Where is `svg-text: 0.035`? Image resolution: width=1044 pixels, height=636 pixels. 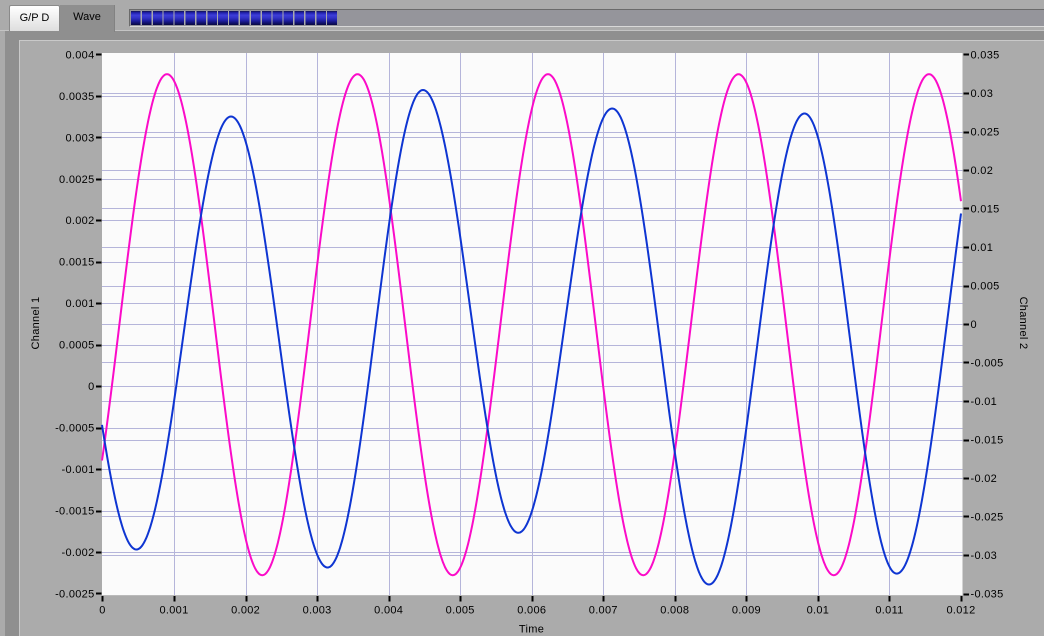 svg-text: 0.035 is located at coordinates (985, 55).